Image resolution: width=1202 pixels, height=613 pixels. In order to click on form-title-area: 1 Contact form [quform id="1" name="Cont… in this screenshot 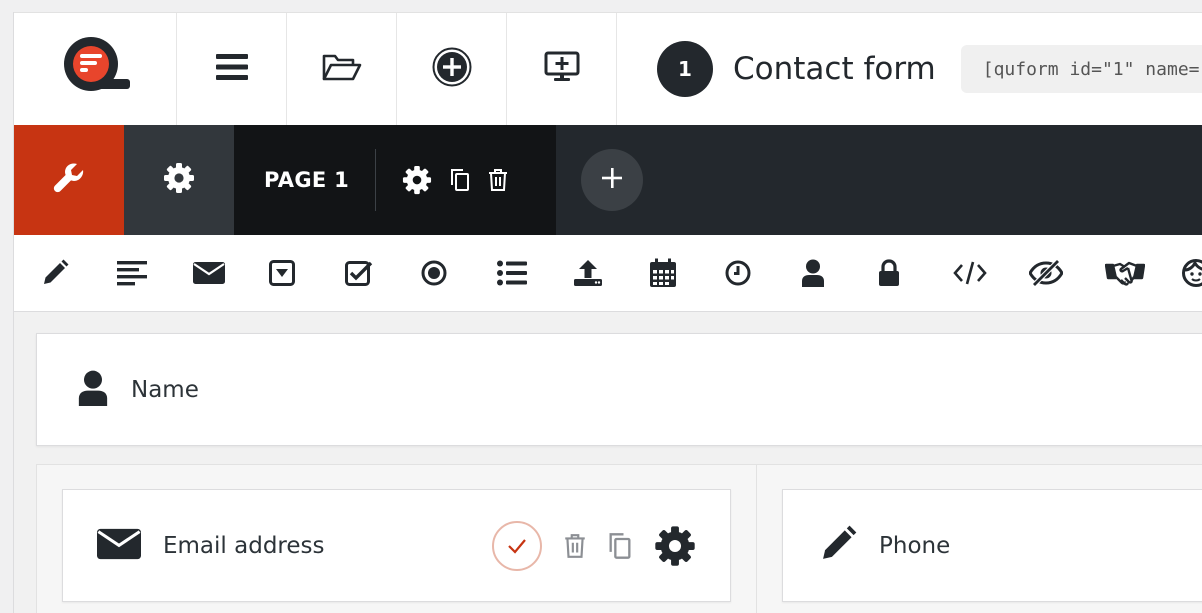, I will do `click(909, 69)`.